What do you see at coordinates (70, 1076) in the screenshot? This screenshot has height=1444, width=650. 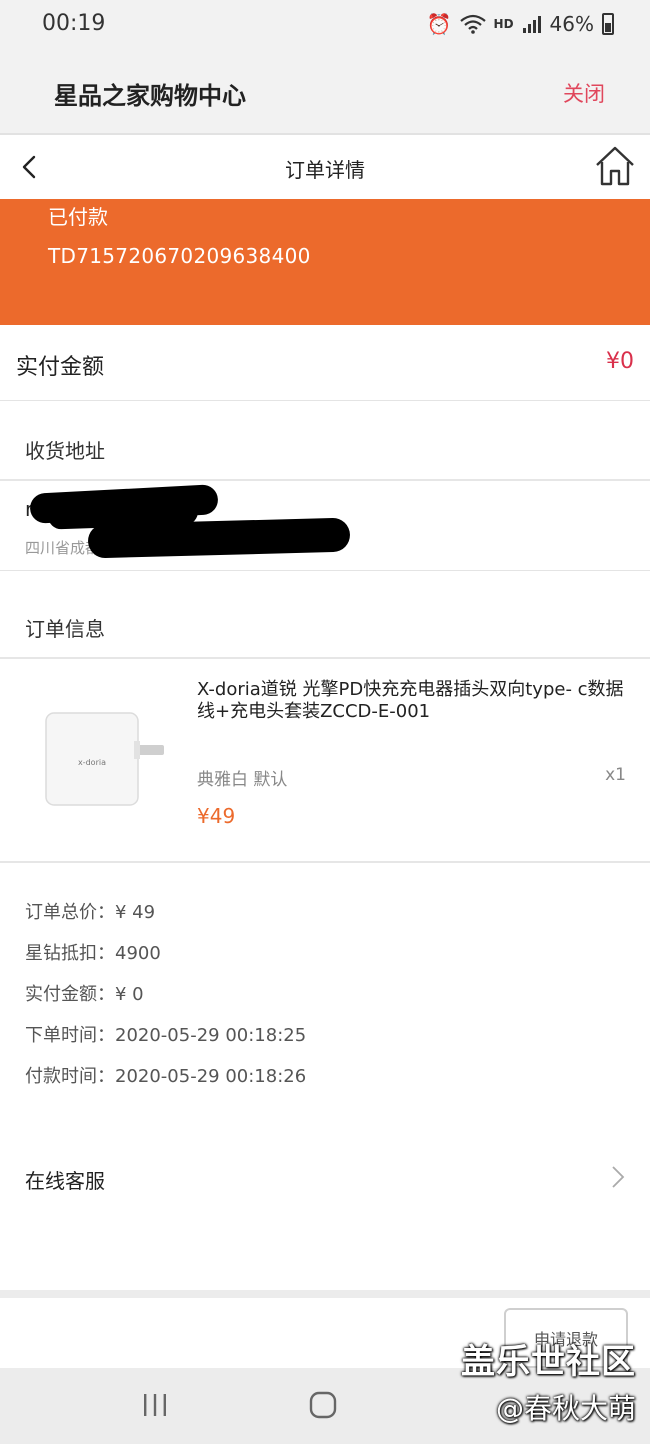 I see `summary-label: 付款时间：` at bounding box center [70, 1076].